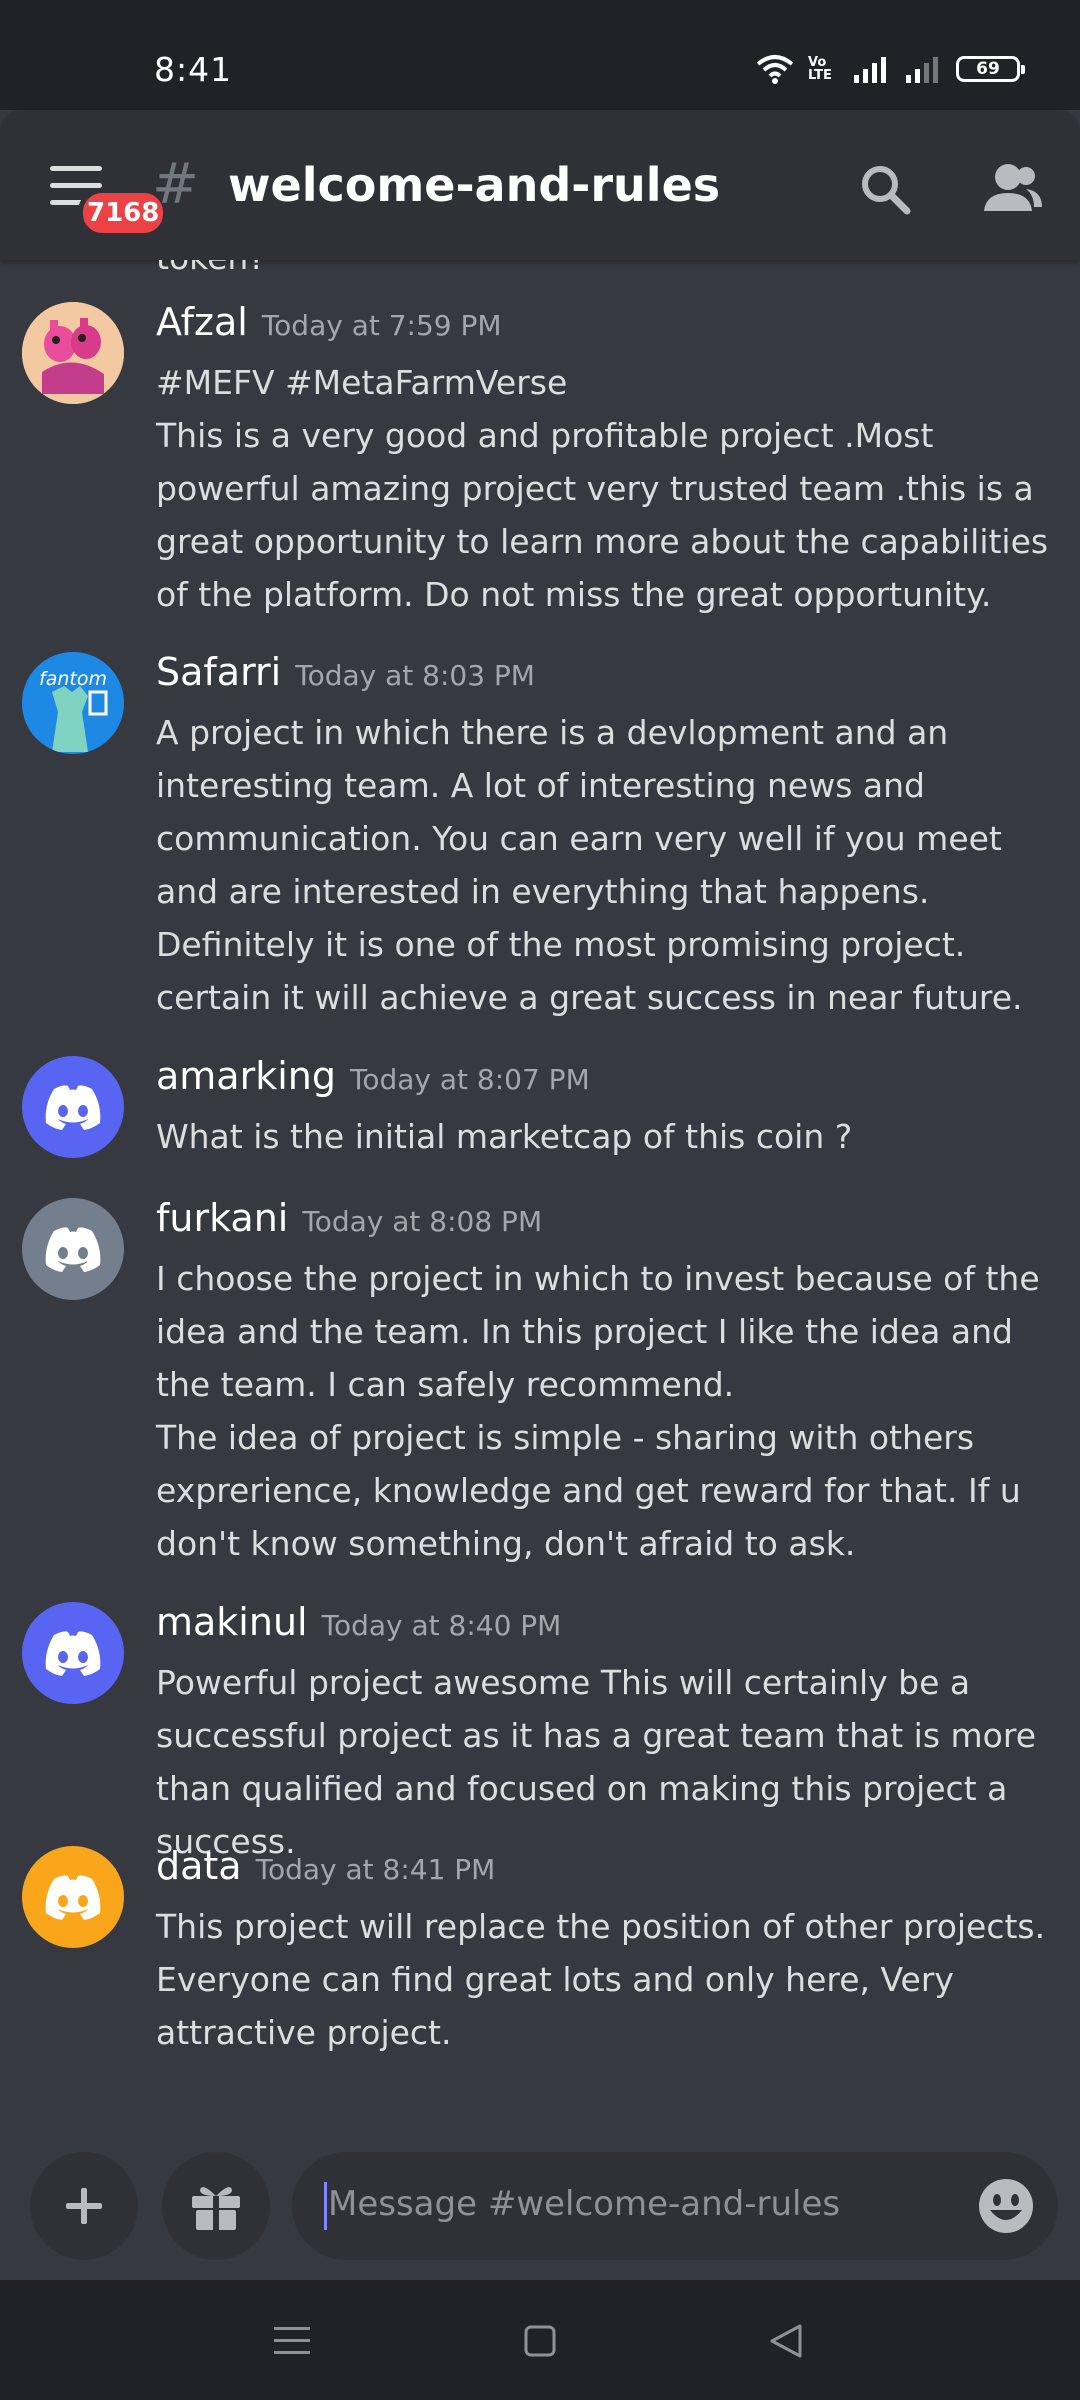  Describe the element at coordinates (890, 69) in the screenshot. I see `system-icons: Vo LTE 69` at that location.